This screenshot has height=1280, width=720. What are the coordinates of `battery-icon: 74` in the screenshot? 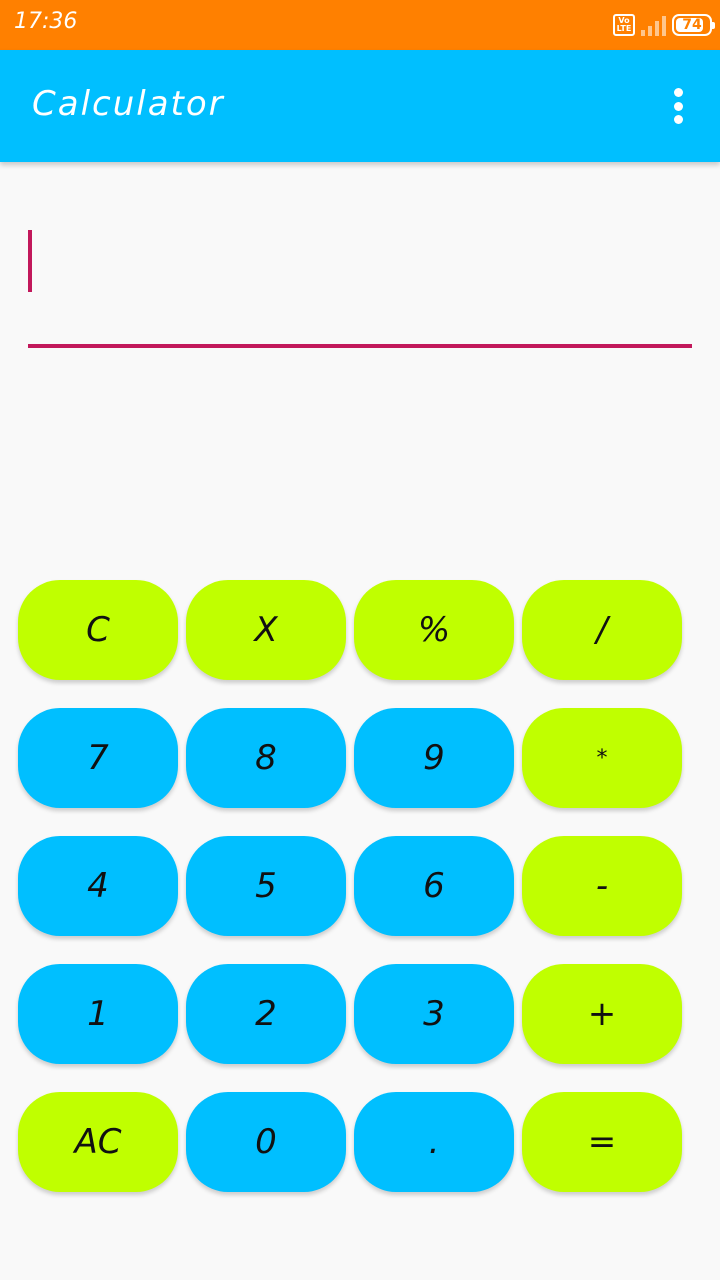 It's located at (693, 25).